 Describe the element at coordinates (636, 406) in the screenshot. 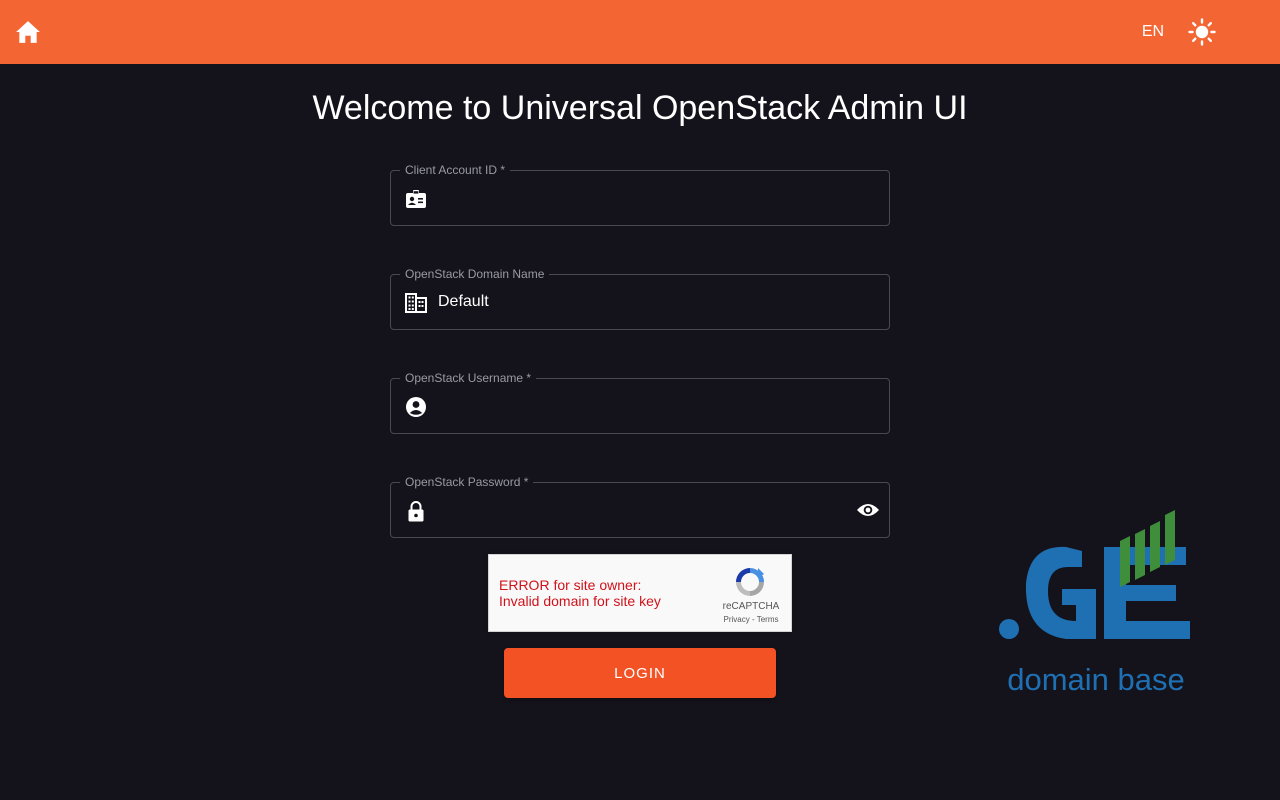

I see `username-input` at that location.